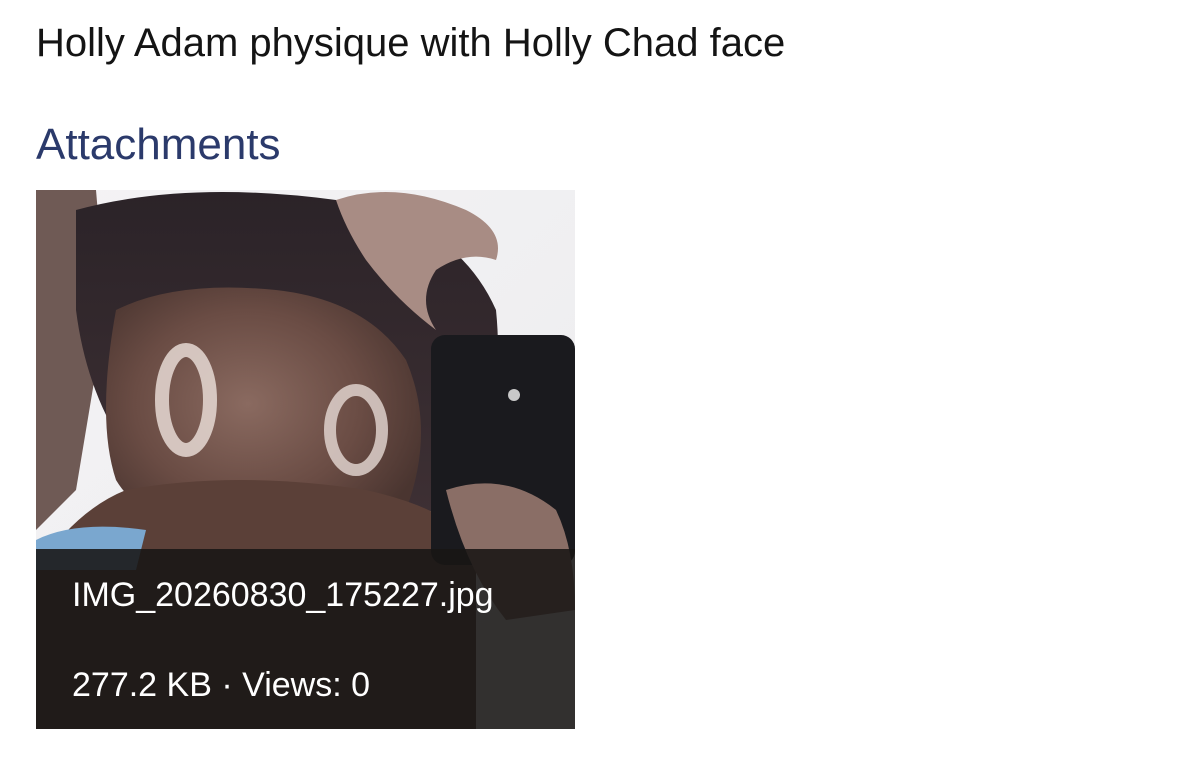 Image resolution: width=1179 pixels, height=762 pixels. I want to click on views-count: 0, so click(361, 685).